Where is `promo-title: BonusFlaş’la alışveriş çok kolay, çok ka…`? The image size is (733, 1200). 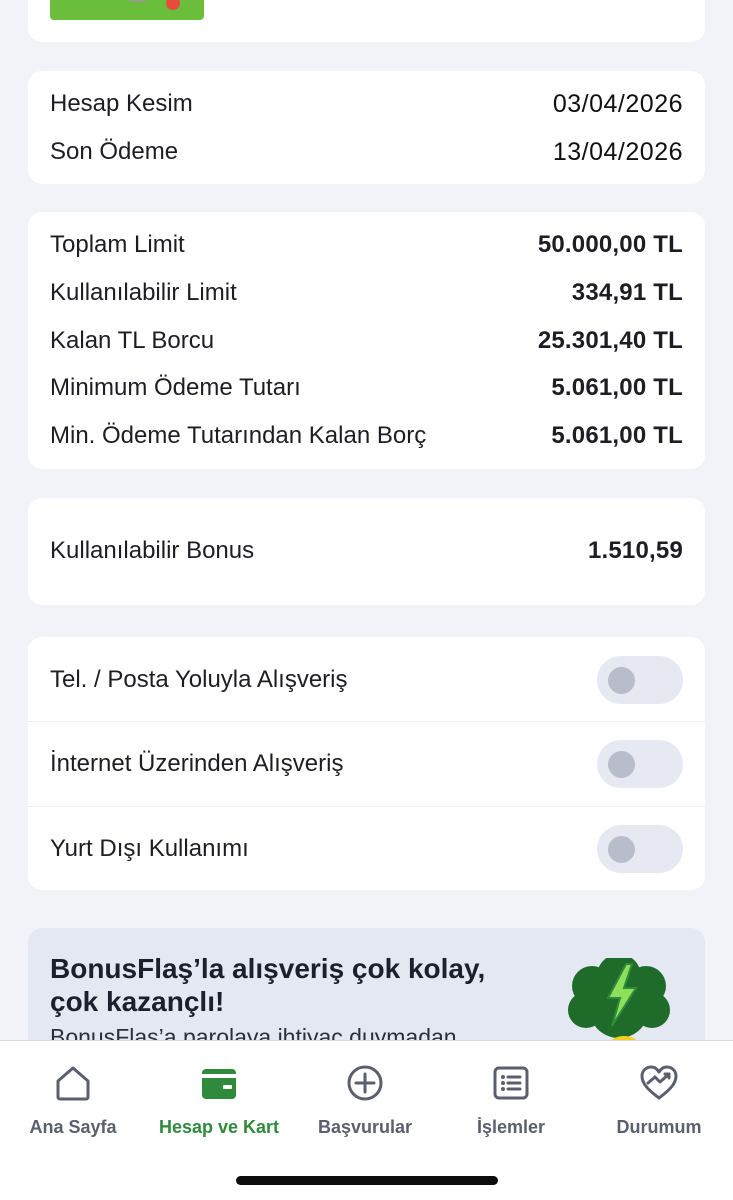 promo-title: BonusFlaş’la alışveriş çok kolay, çok ka… is located at coordinates (268, 985).